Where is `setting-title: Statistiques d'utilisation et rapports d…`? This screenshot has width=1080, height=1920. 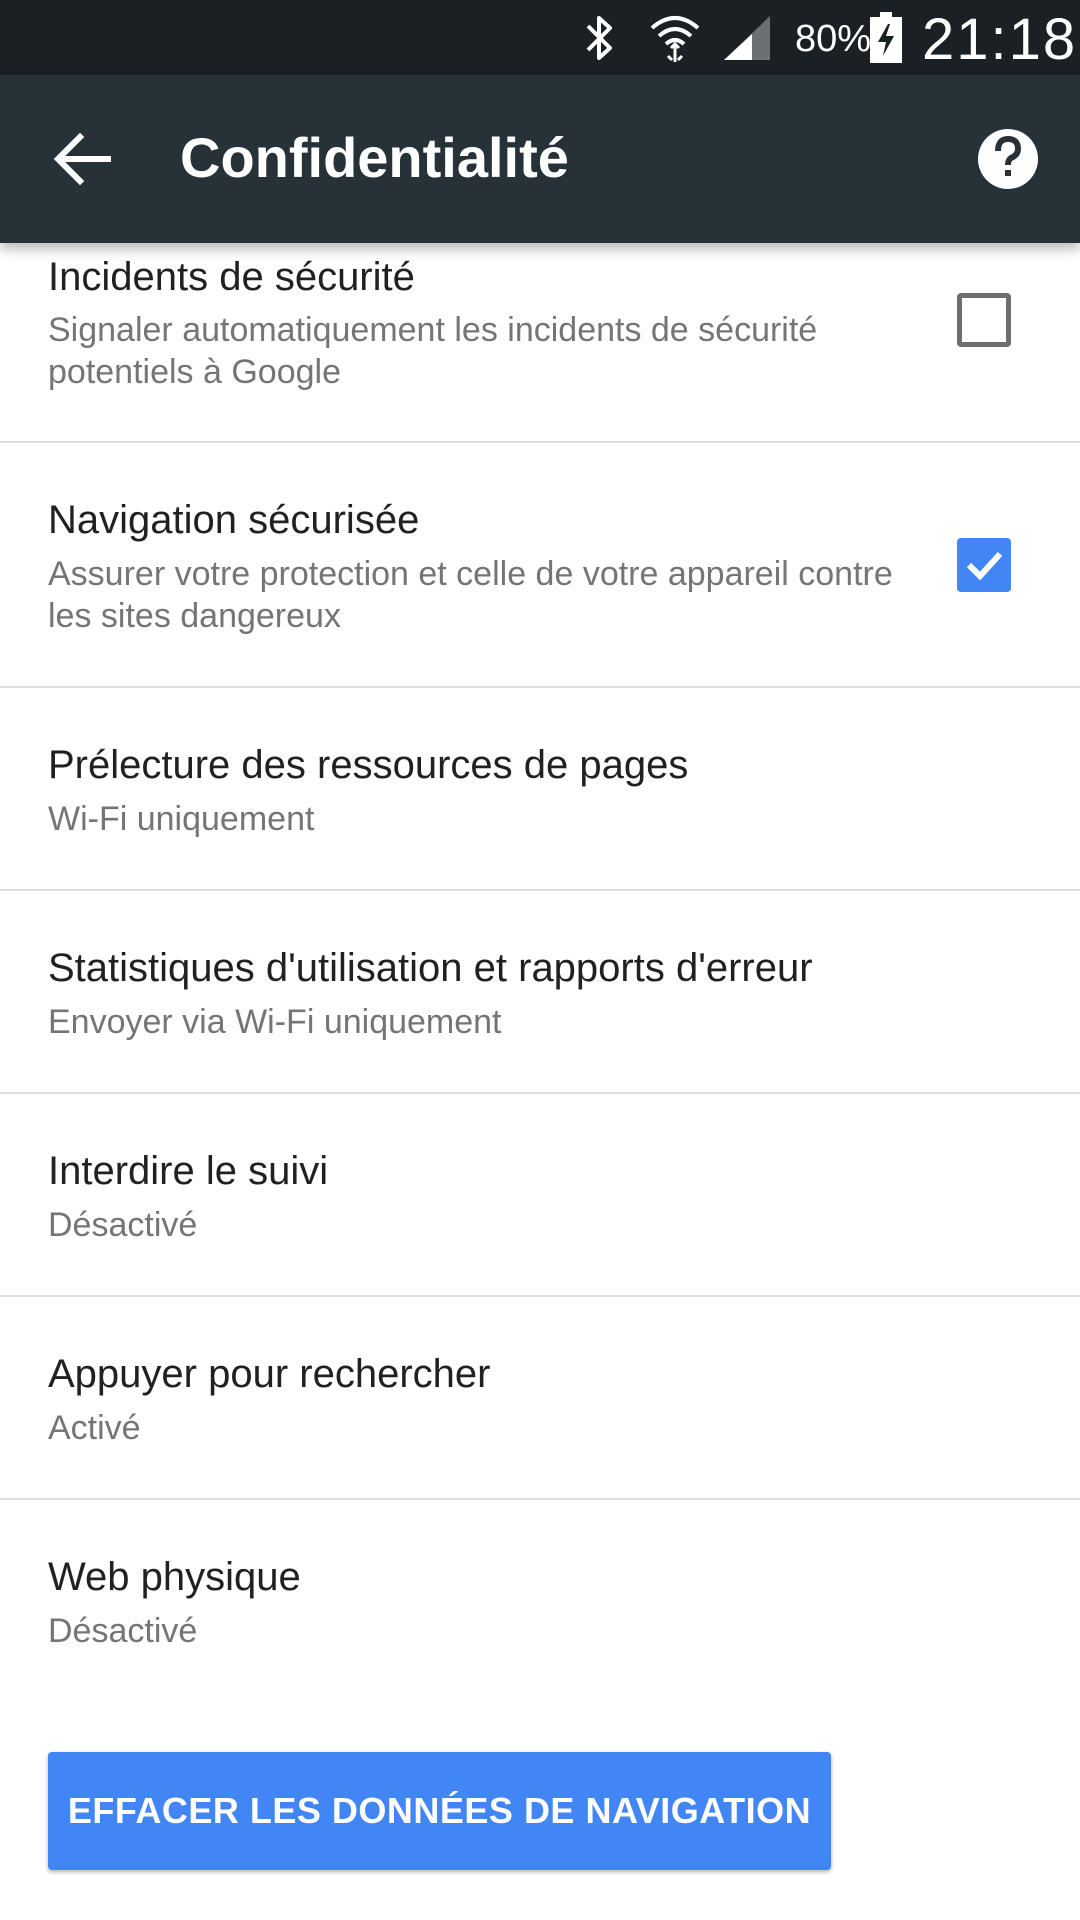
setting-title: Statistiques d'utilisation et rapports d… is located at coordinates (430, 968).